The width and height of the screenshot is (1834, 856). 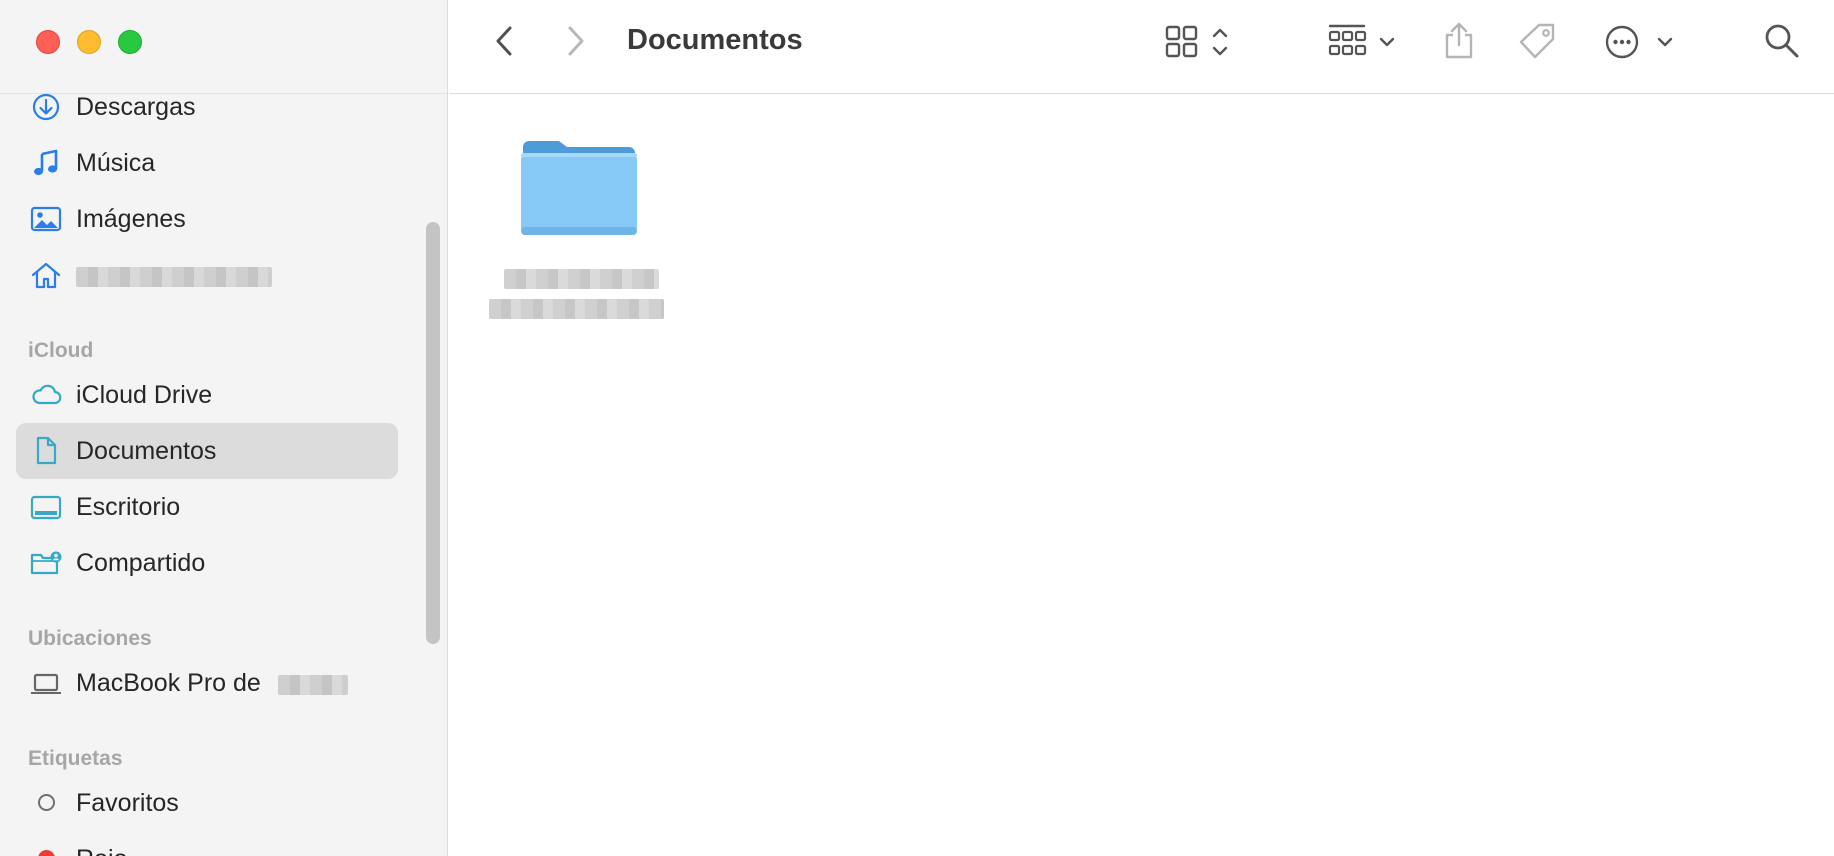 I want to click on sidebar-item-label: Documentos, so click(x=146, y=451).